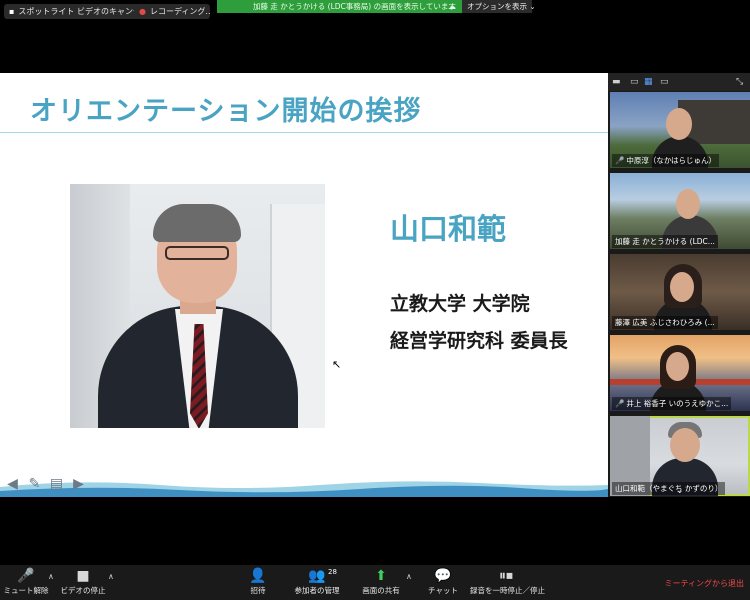  I want to click on audio-options-caret: ∧, so click(51, 576).